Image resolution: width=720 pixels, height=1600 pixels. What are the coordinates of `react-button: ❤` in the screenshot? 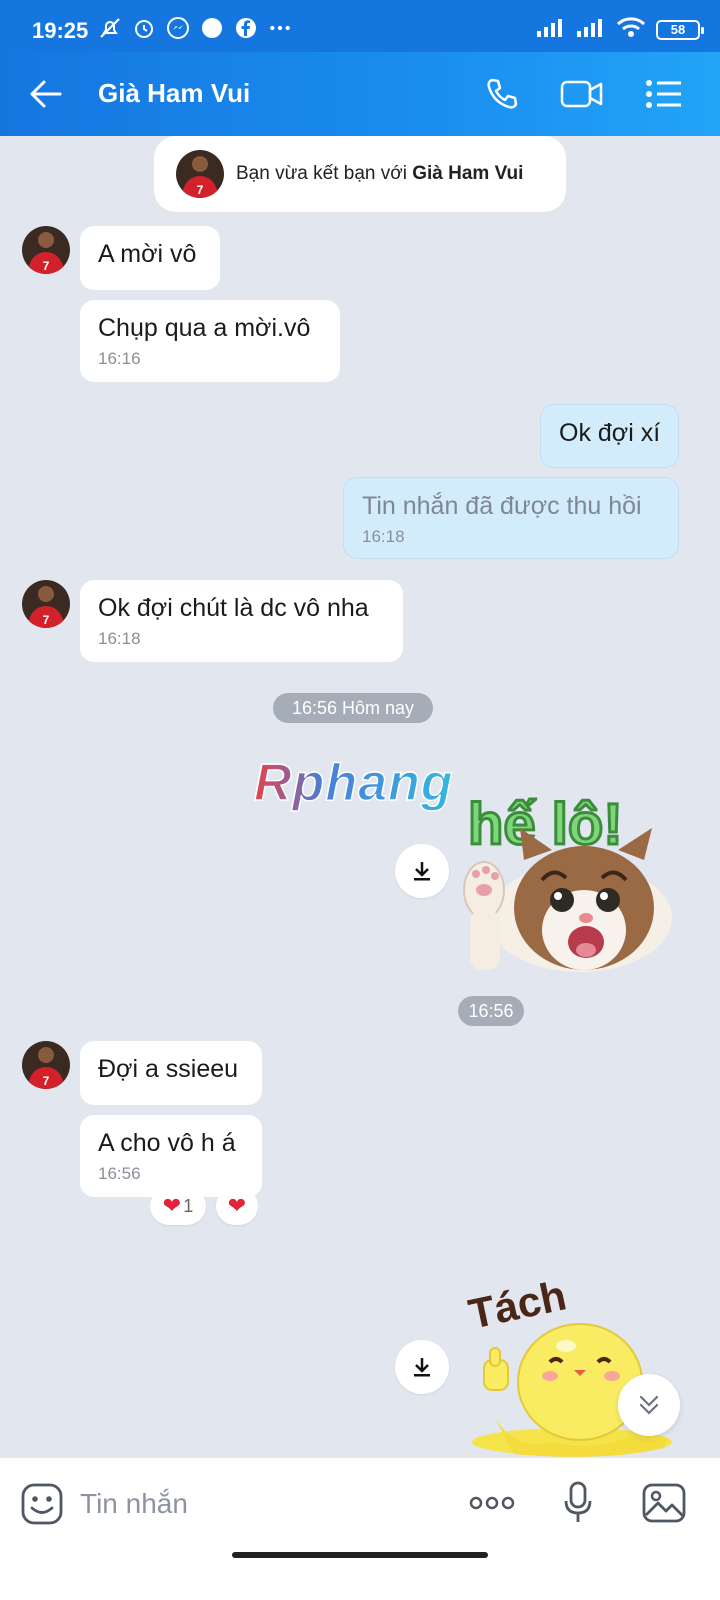 It's located at (237, 1206).